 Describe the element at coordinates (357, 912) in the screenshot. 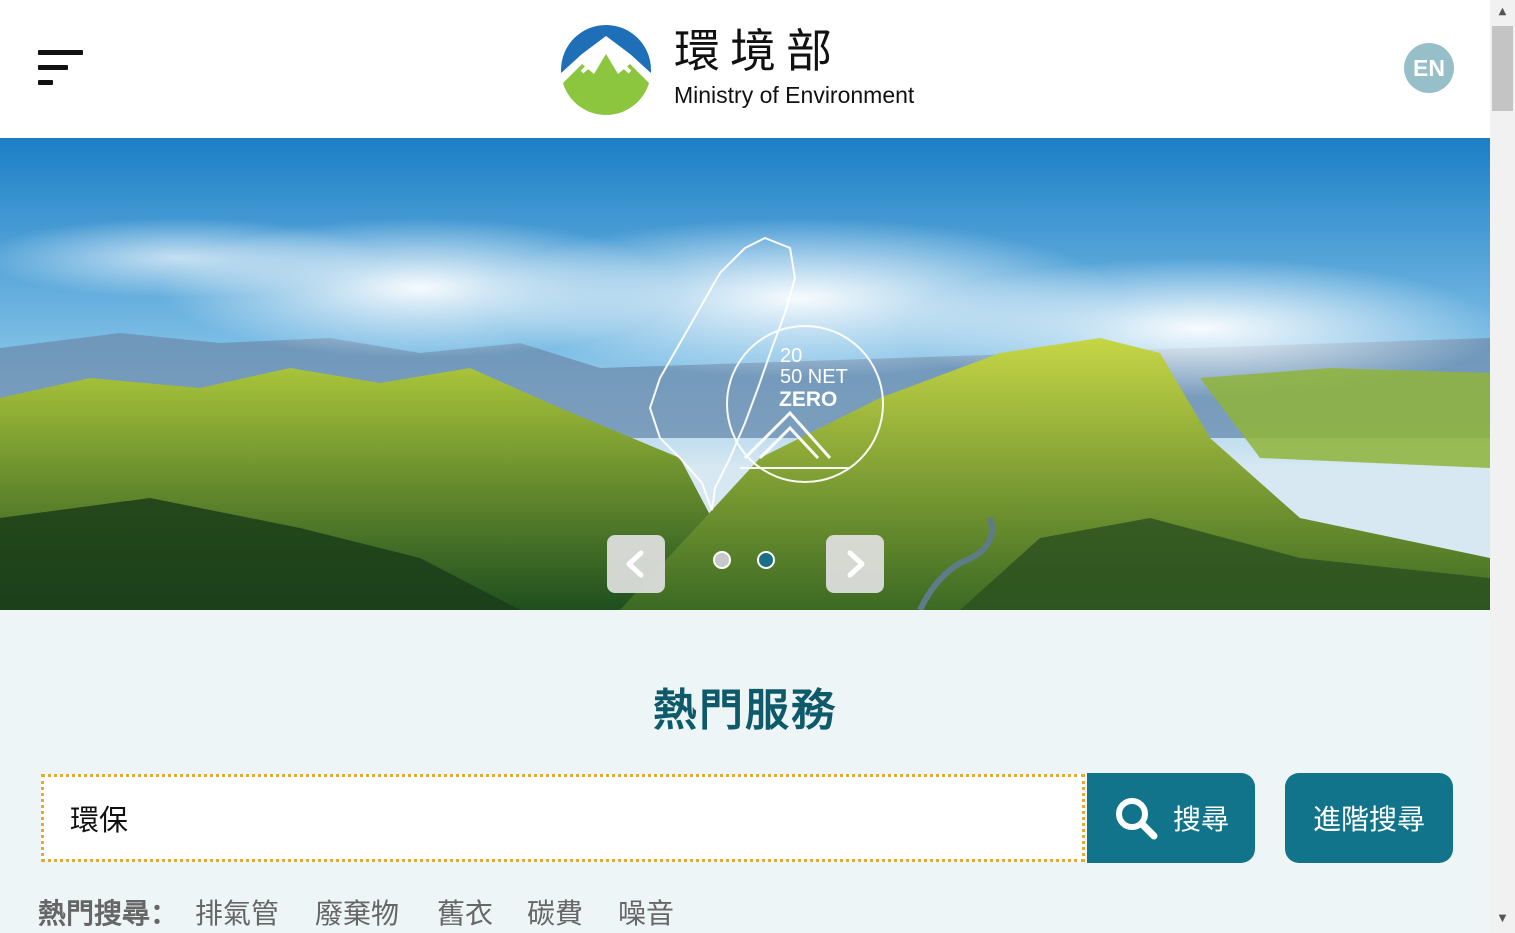

I see `hot-search-link: 廢棄物` at that location.